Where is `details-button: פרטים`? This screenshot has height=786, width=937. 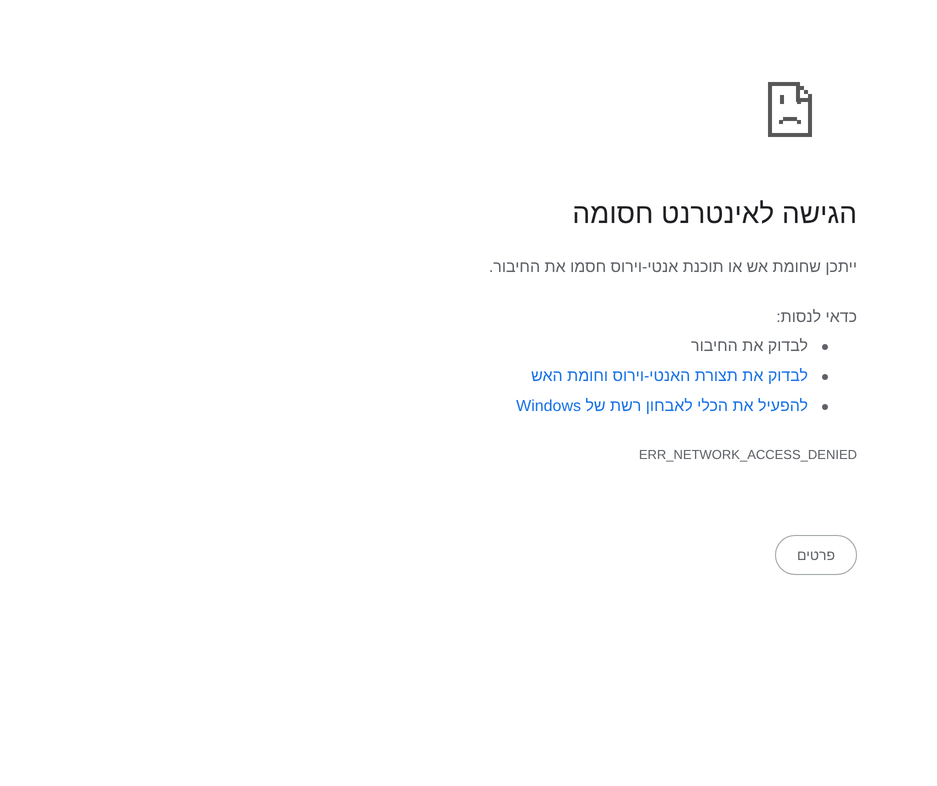 details-button: פרטים is located at coordinates (816, 555).